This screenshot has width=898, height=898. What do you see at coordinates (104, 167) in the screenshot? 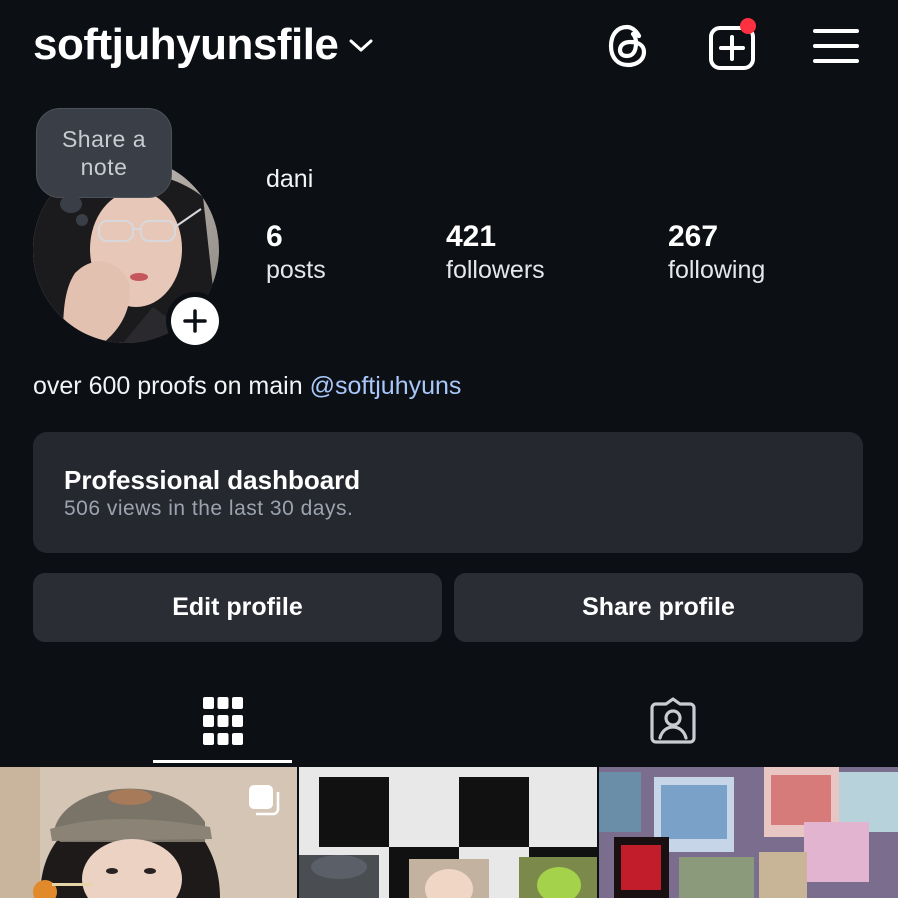
I see `note-line-2: note` at bounding box center [104, 167].